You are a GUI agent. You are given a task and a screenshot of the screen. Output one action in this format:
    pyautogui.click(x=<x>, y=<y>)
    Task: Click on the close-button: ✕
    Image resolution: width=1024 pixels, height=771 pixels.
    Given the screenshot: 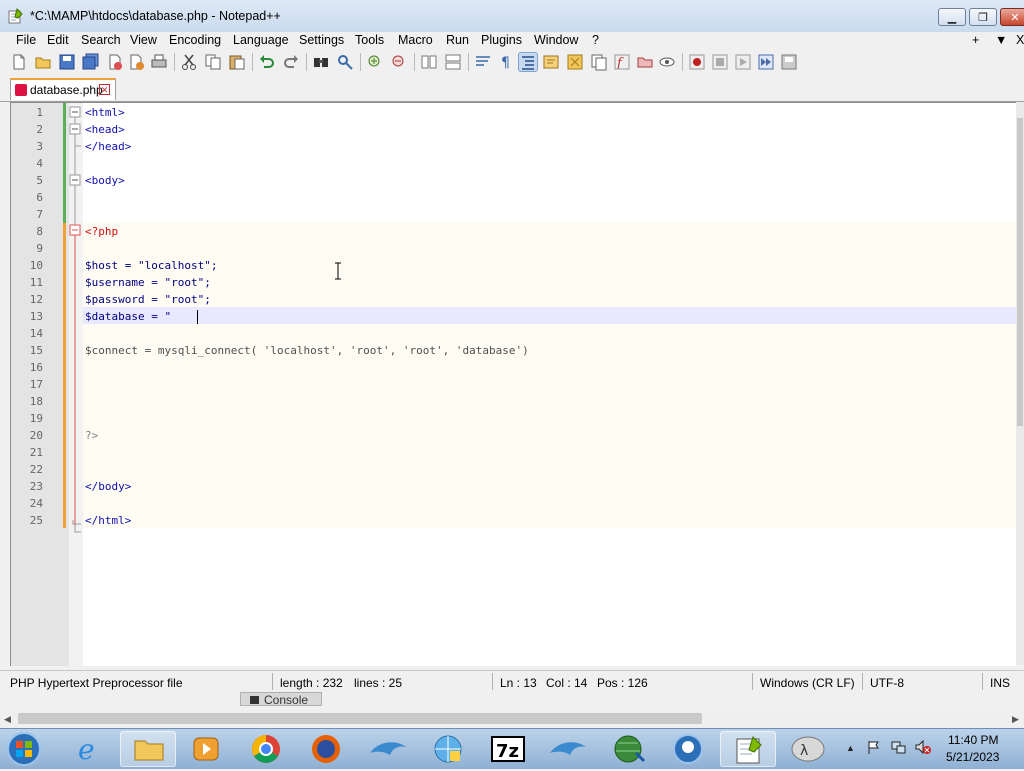 What is the action you would take?
    pyautogui.click(x=1012, y=17)
    